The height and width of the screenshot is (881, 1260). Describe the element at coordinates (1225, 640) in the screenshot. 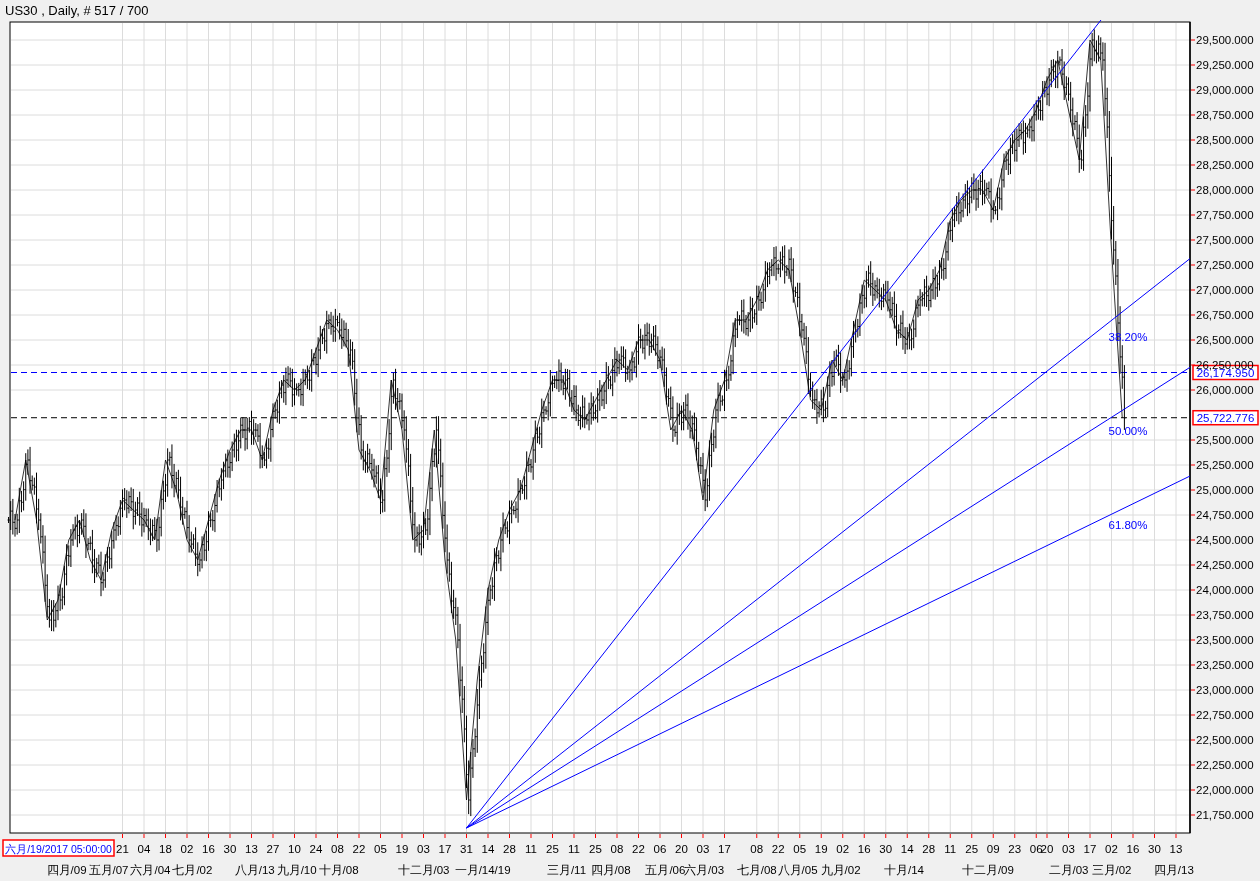

I see `y-axis-label: 23,500.000` at that location.